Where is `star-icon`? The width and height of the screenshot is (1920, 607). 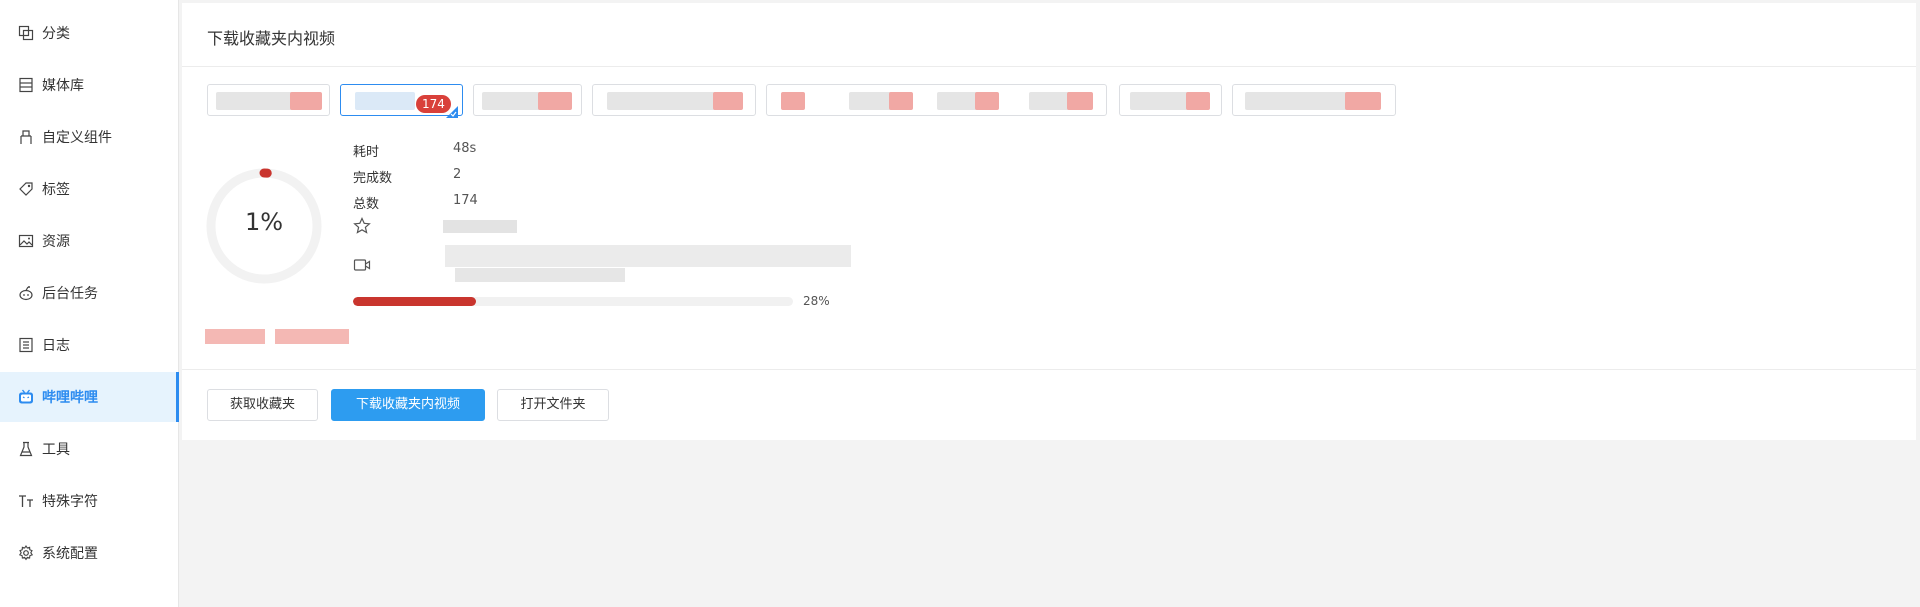
star-icon is located at coordinates (362, 225).